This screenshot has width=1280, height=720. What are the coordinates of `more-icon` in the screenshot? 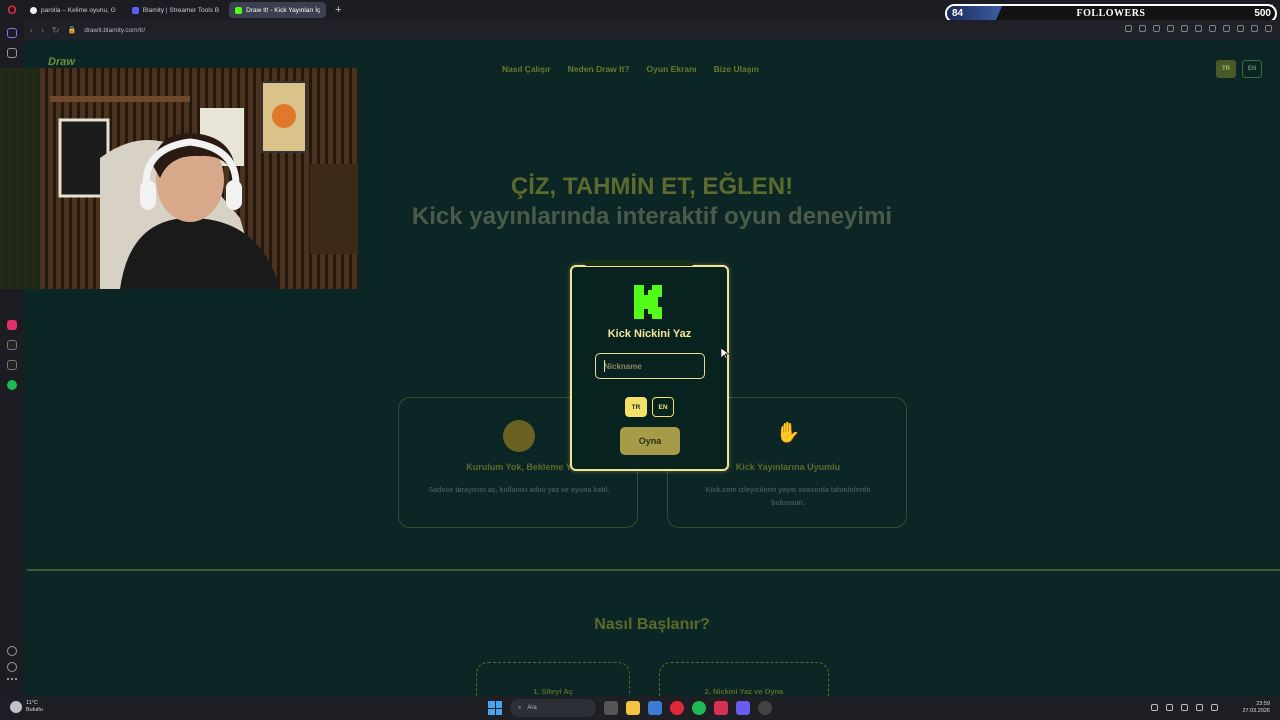 It's located at (12, 680).